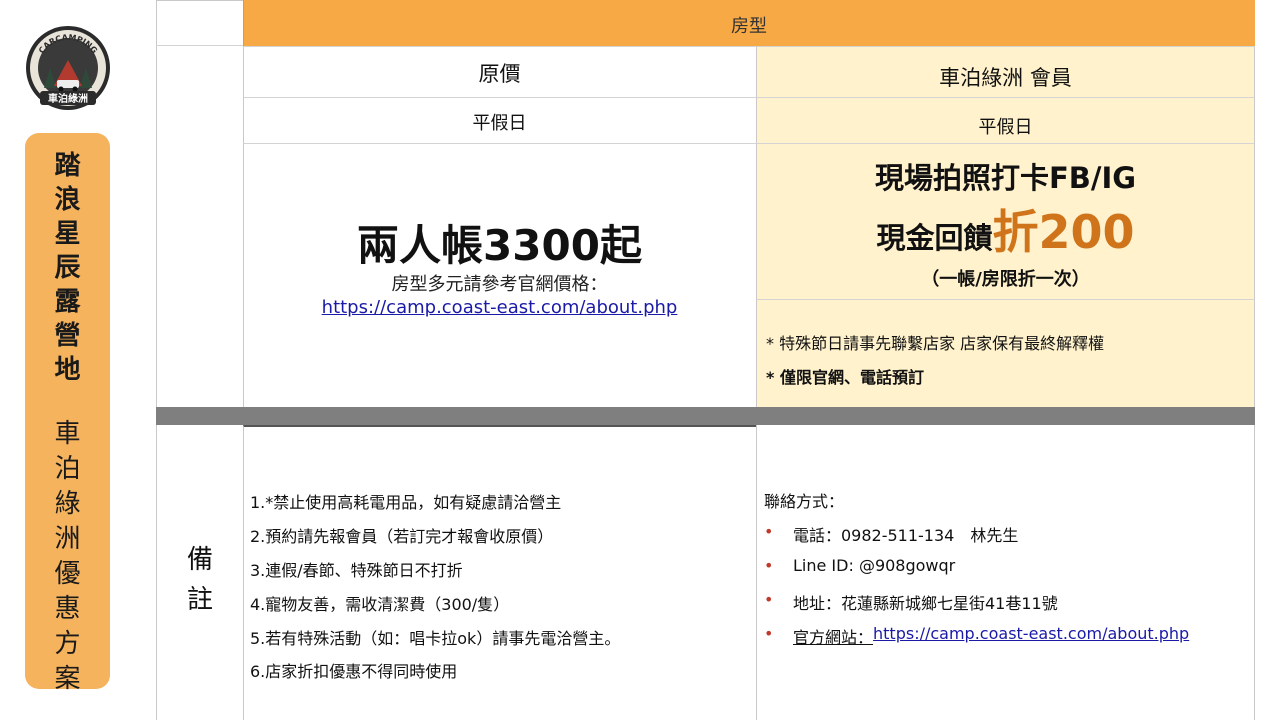  I want to click on contact-title: 聯絡方式：, so click(804, 501).